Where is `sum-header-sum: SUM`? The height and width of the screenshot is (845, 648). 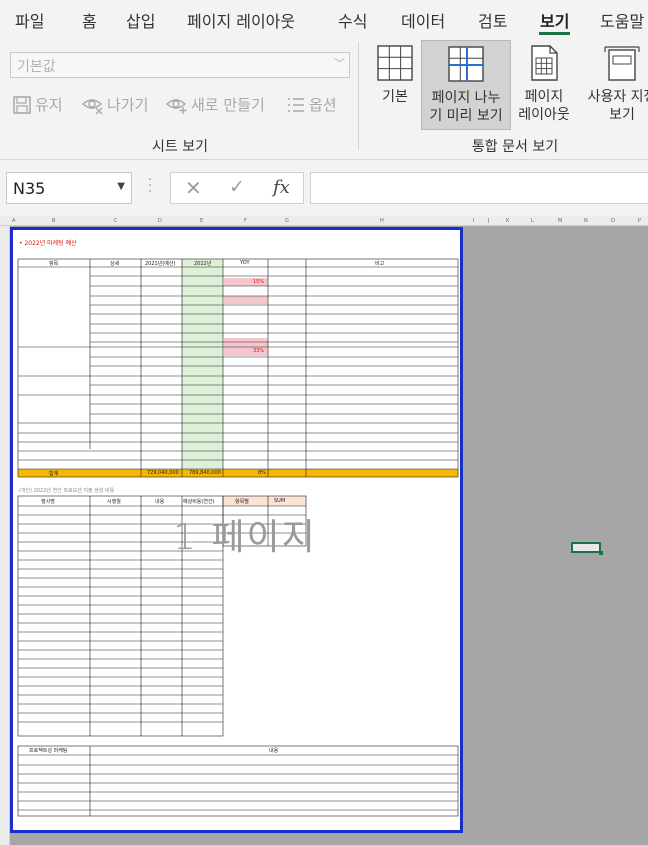 sum-header-sum: SUM is located at coordinates (280, 501).